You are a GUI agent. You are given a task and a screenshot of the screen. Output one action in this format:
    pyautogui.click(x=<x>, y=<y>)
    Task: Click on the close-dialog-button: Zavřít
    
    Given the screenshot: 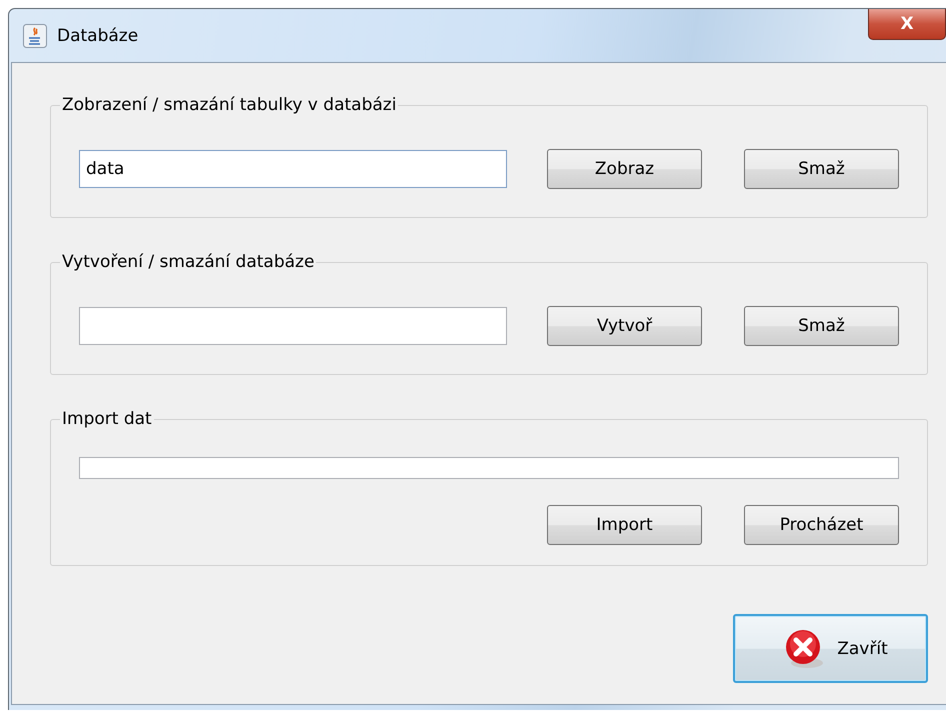 What is the action you would take?
    pyautogui.click(x=830, y=648)
    